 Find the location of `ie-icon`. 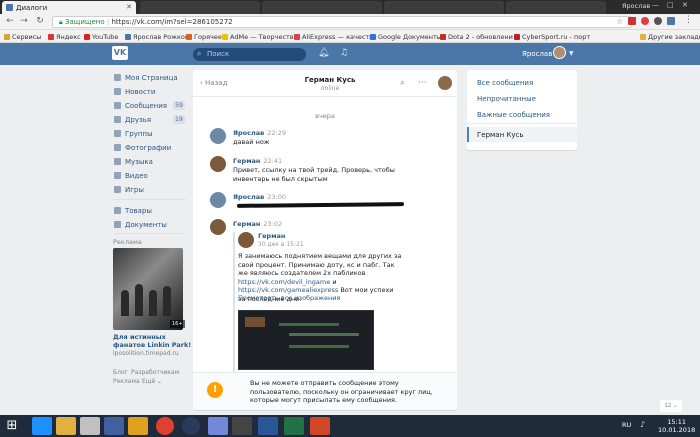

ie-icon is located at coordinates (42, 426).